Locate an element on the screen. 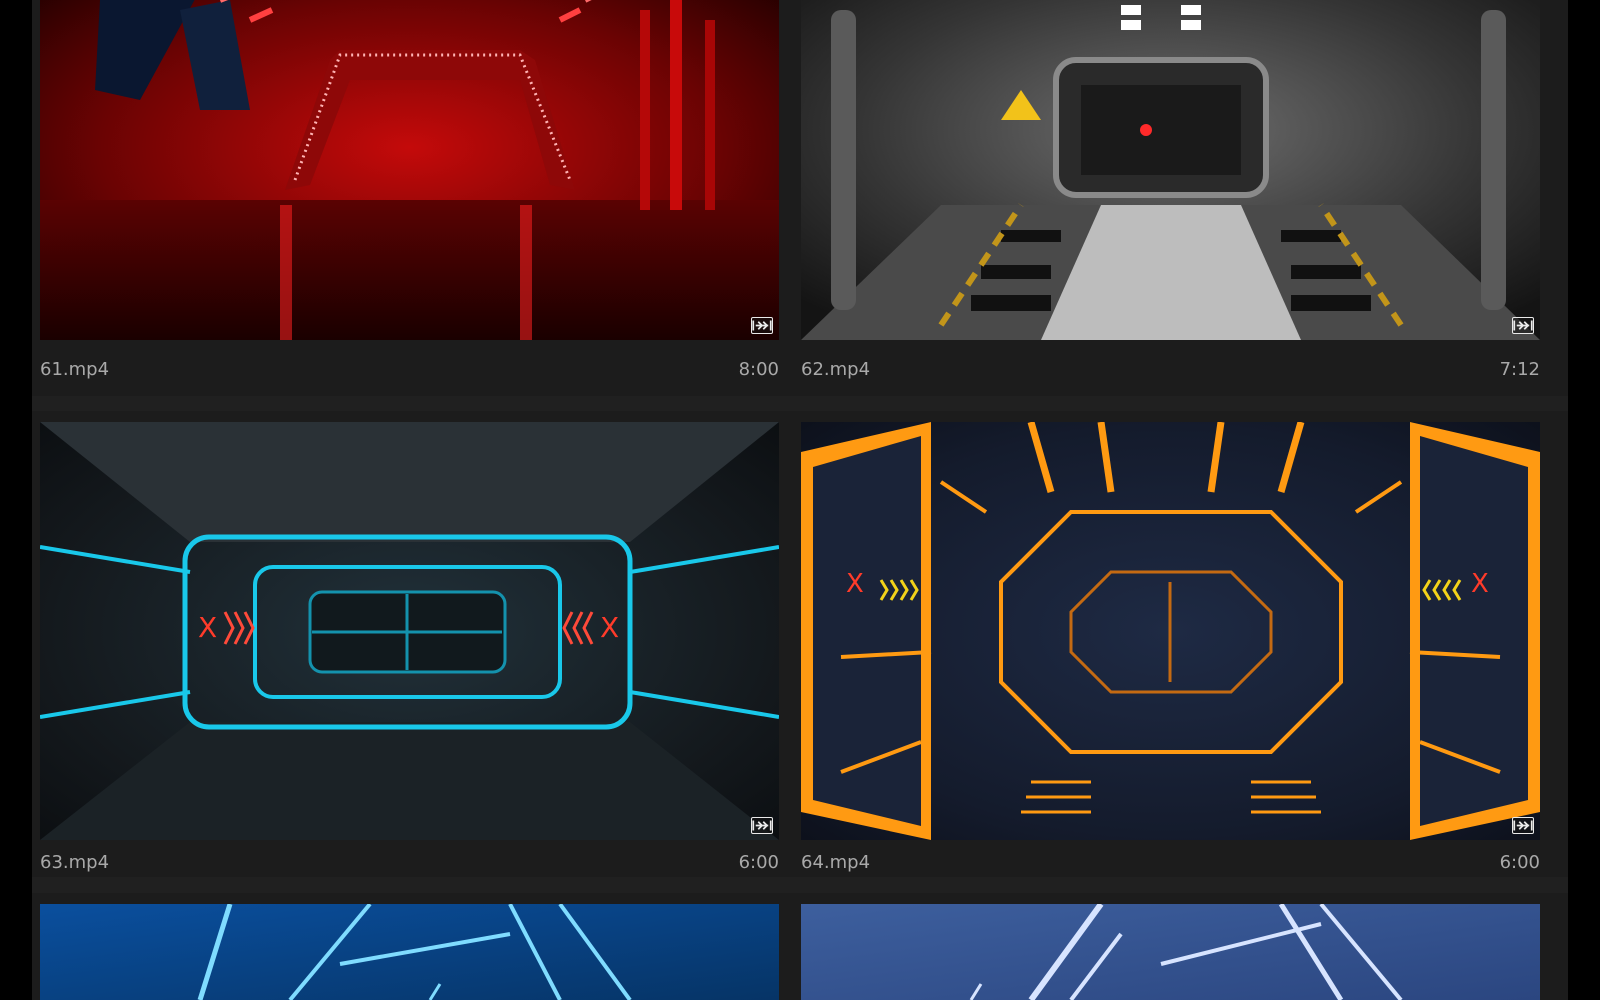 This screenshot has width=1600, height=1000. clip-meta: 63.mp4 6:00 is located at coordinates (409, 862).